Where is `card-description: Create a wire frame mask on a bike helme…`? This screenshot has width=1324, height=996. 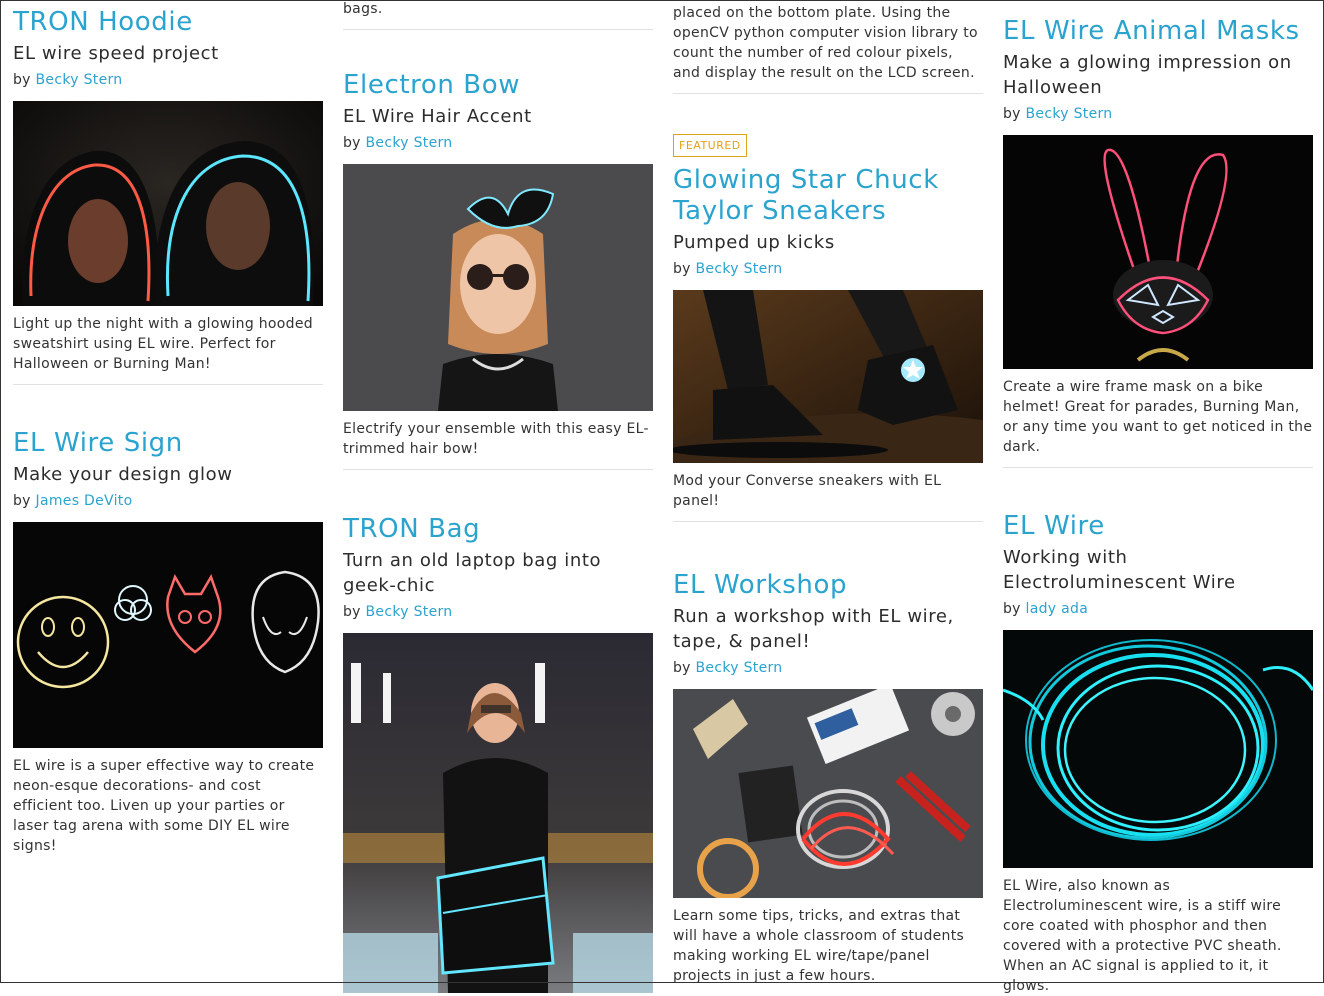
card-description: Create a wire frame mask on a bike helme… is located at coordinates (1158, 417).